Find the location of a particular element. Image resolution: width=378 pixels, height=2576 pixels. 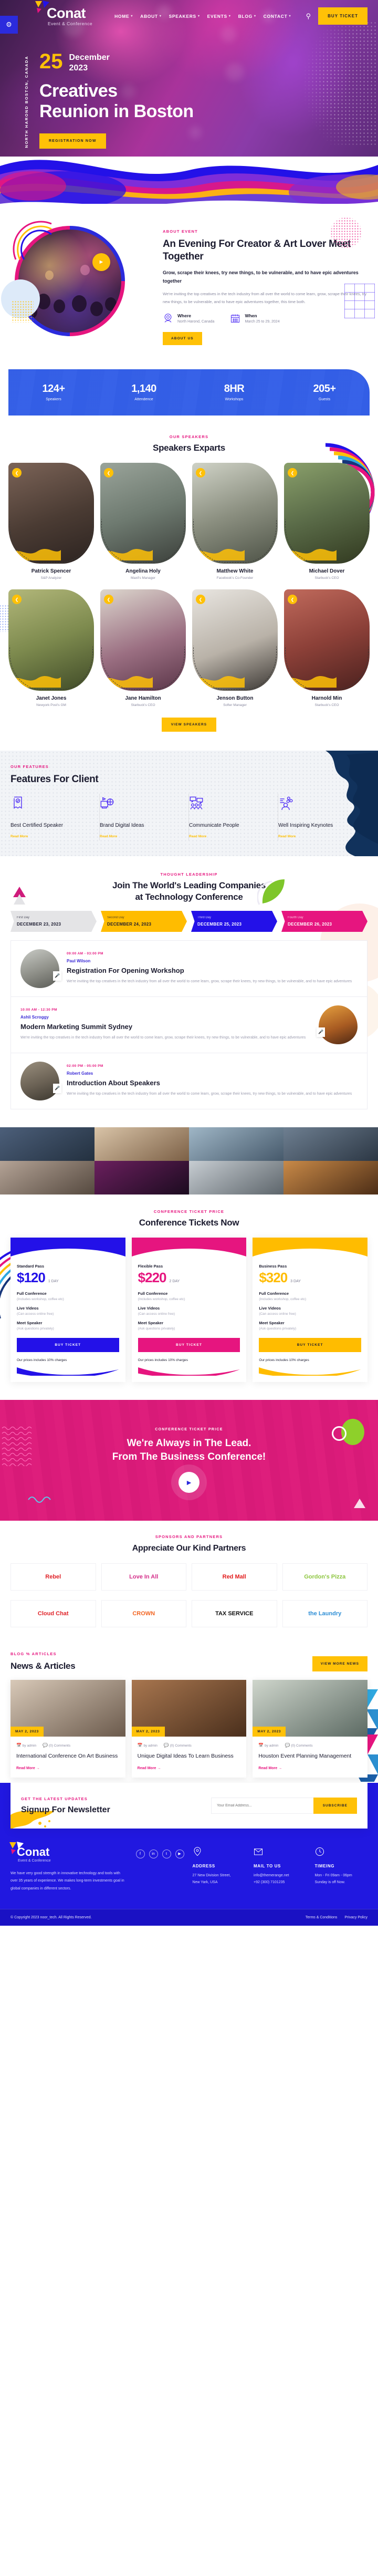

footer-timing-line2: Sunday is off Now. is located at coordinates (329, 1882).